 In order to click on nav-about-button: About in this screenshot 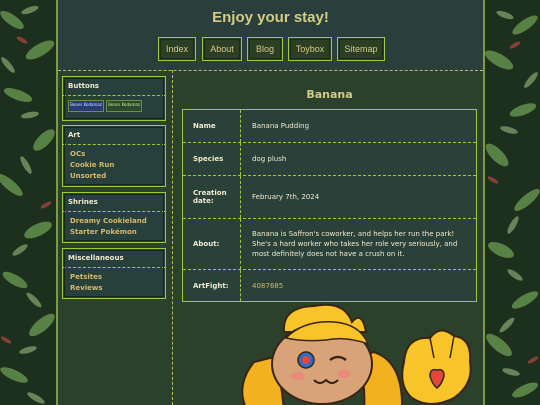, I will do `click(222, 49)`.